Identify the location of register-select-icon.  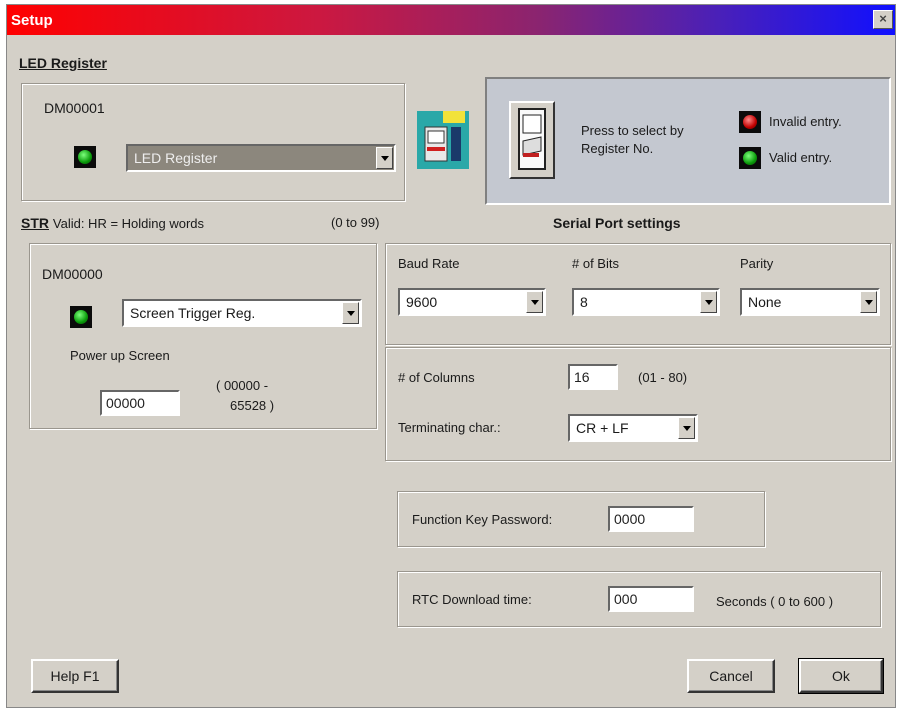
(445, 140).